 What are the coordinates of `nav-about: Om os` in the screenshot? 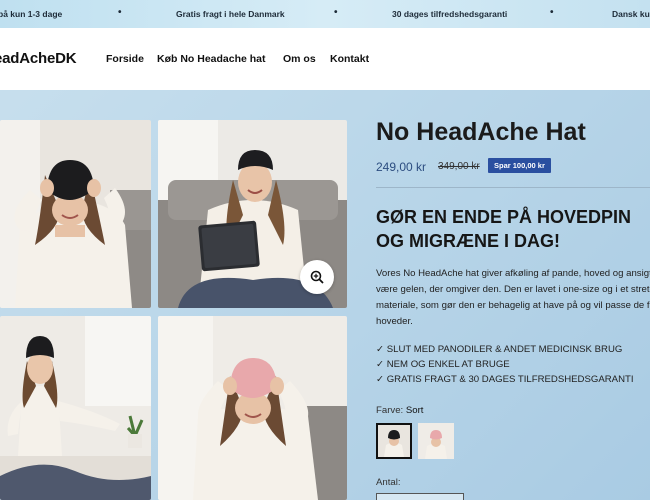 It's located at (299, 59).